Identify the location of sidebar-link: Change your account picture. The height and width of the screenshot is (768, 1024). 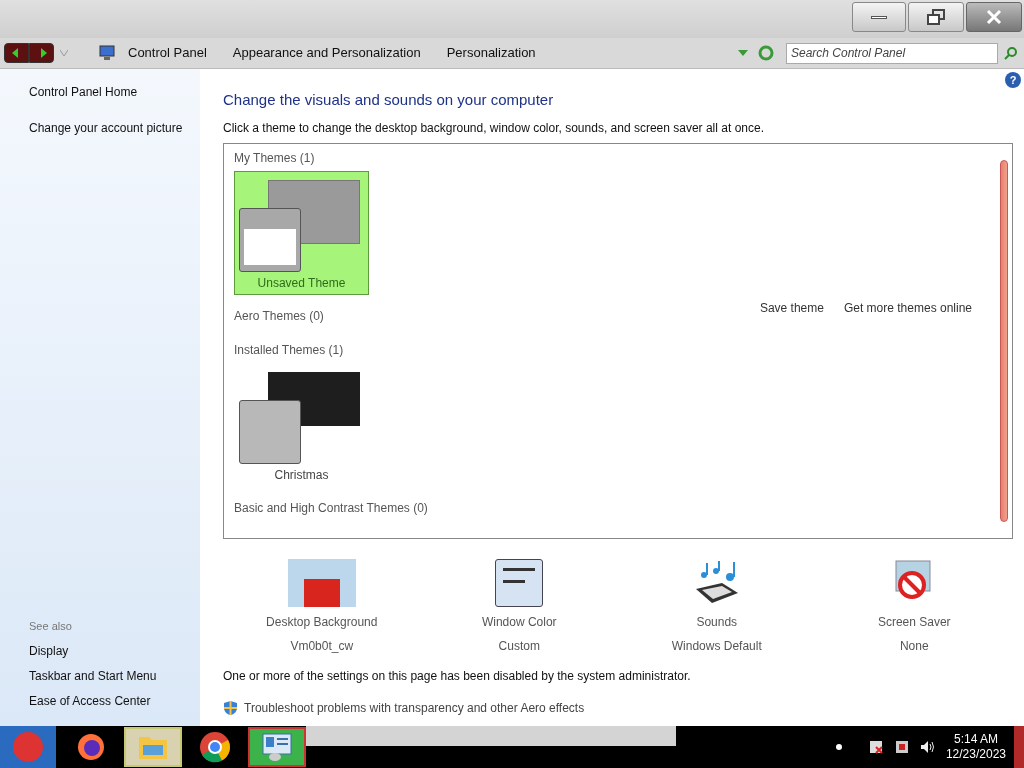
(114, 128).